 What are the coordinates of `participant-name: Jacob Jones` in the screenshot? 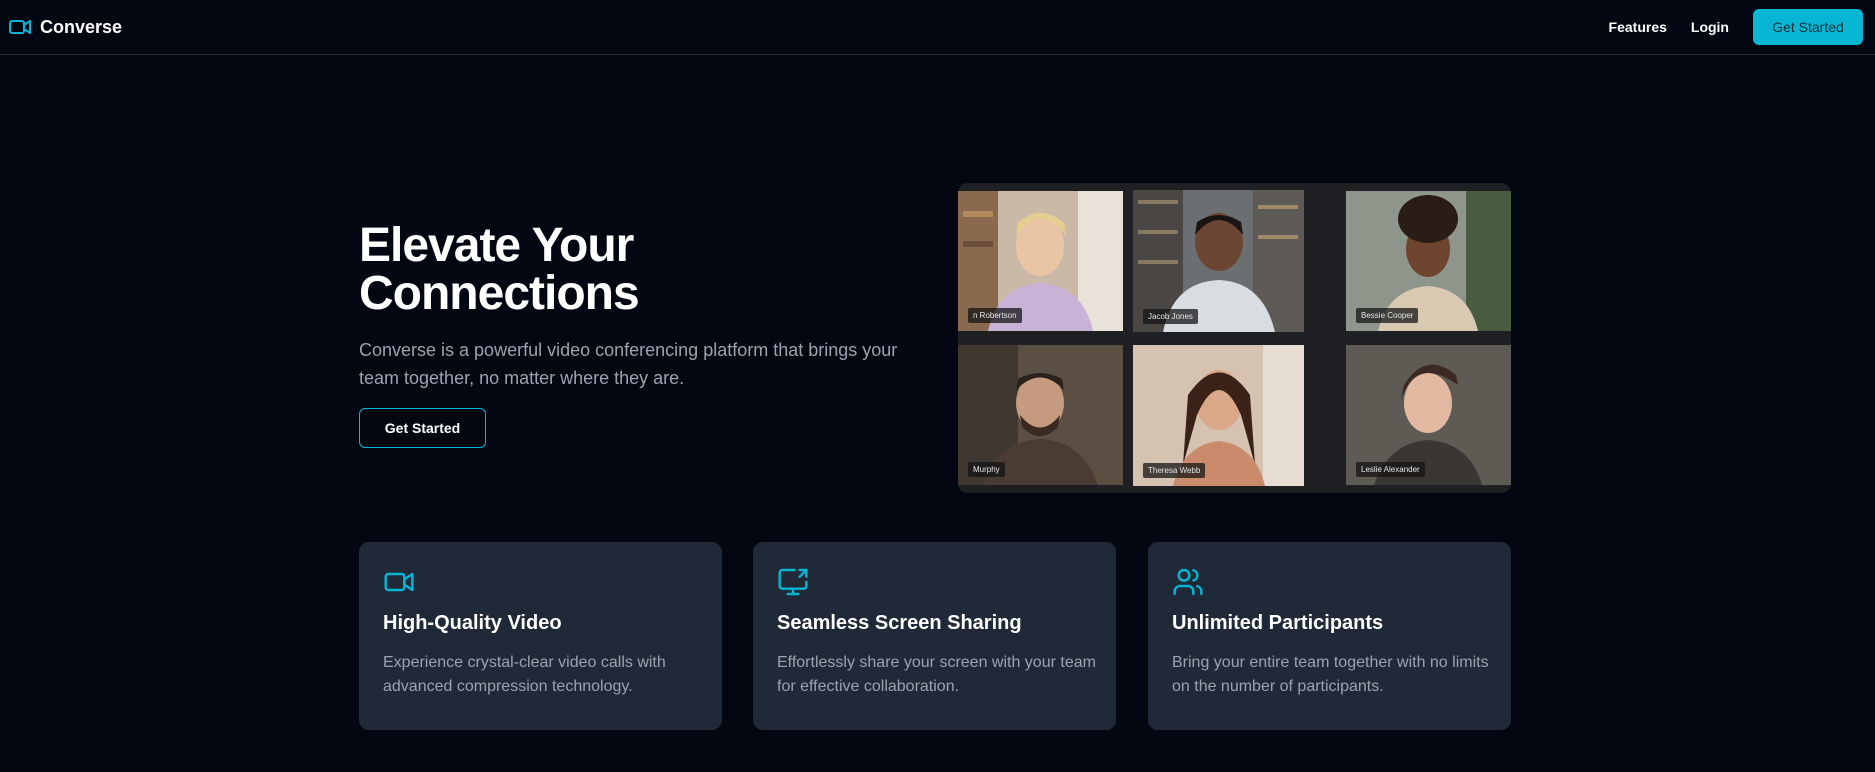 It's located at (1170, 316).